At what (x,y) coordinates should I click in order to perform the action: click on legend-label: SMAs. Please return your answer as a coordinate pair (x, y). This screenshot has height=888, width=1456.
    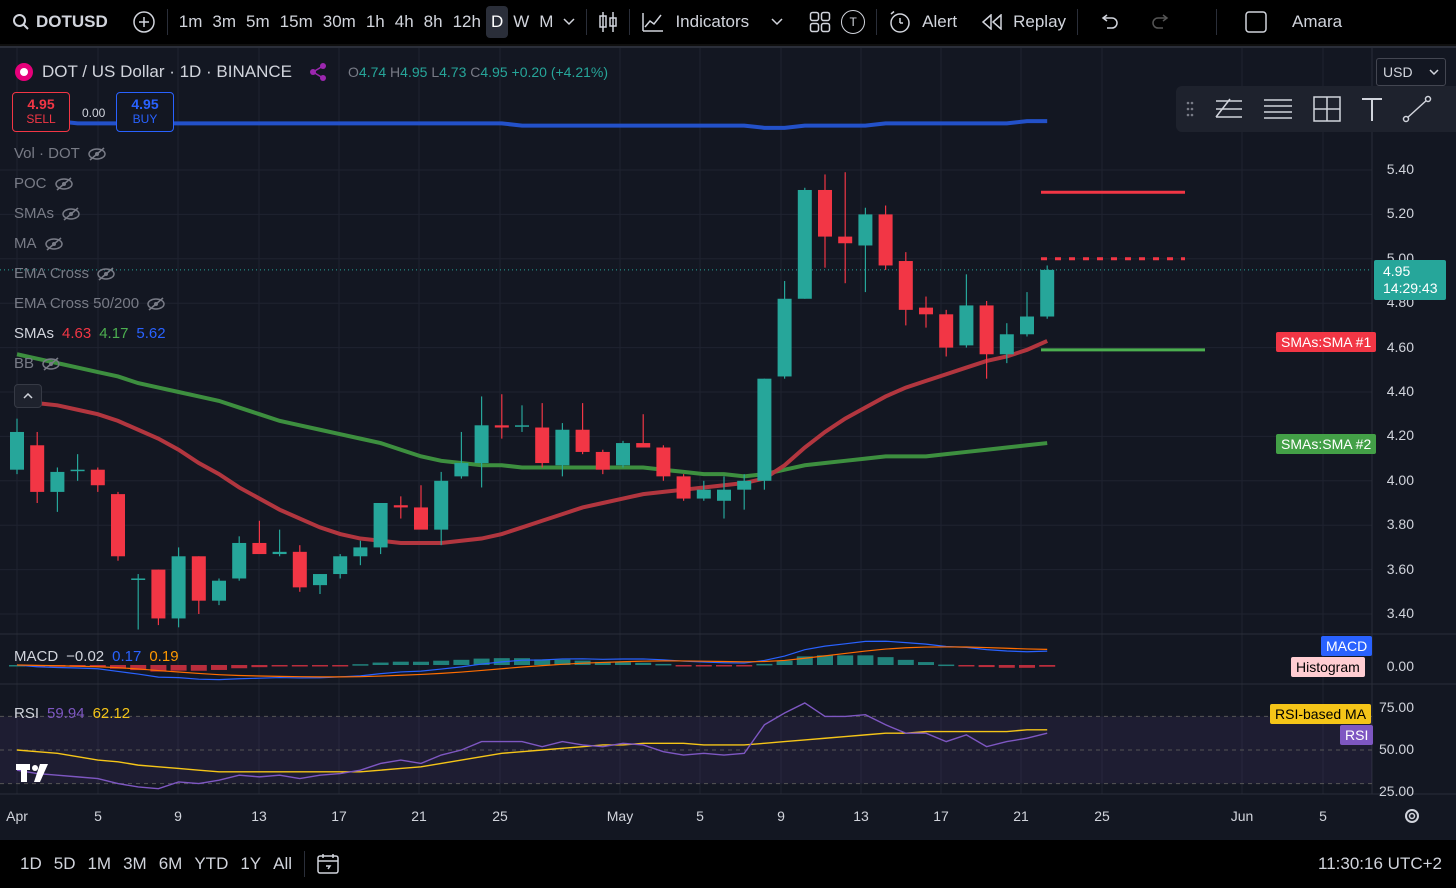
    Looking at the image, I should click on (34, 333).